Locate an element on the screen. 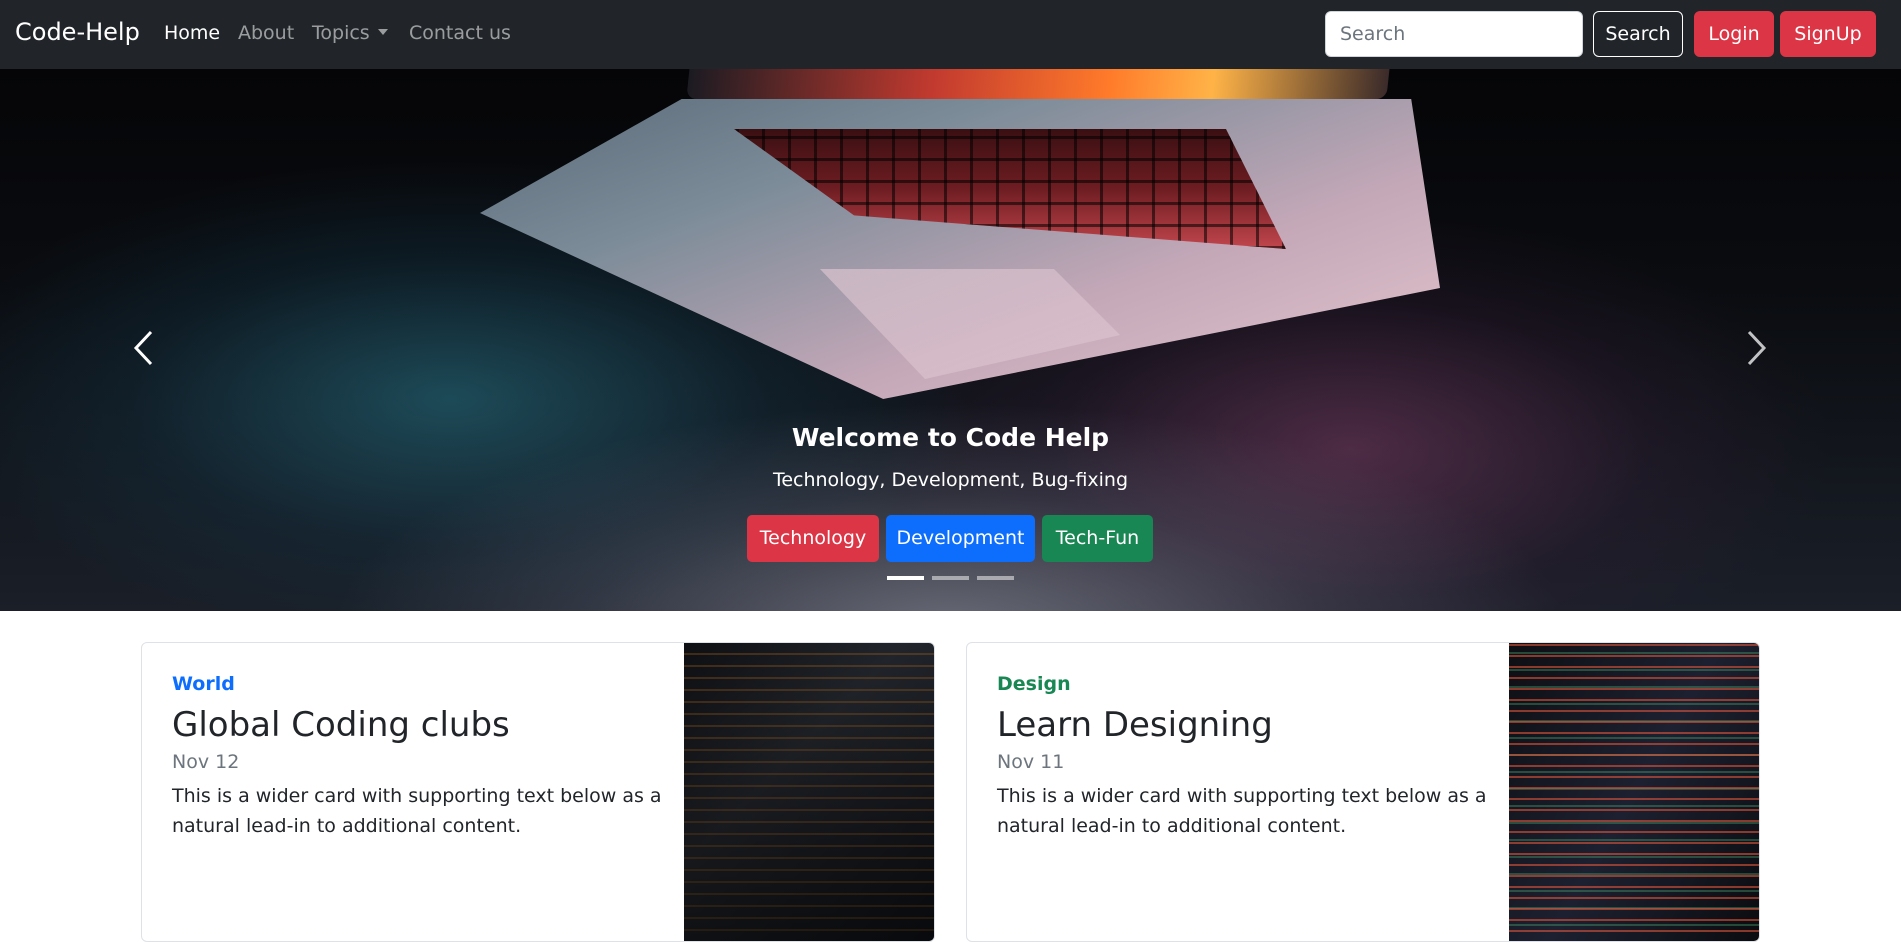  carousel-next-button is located at coordinates (1757, 348).